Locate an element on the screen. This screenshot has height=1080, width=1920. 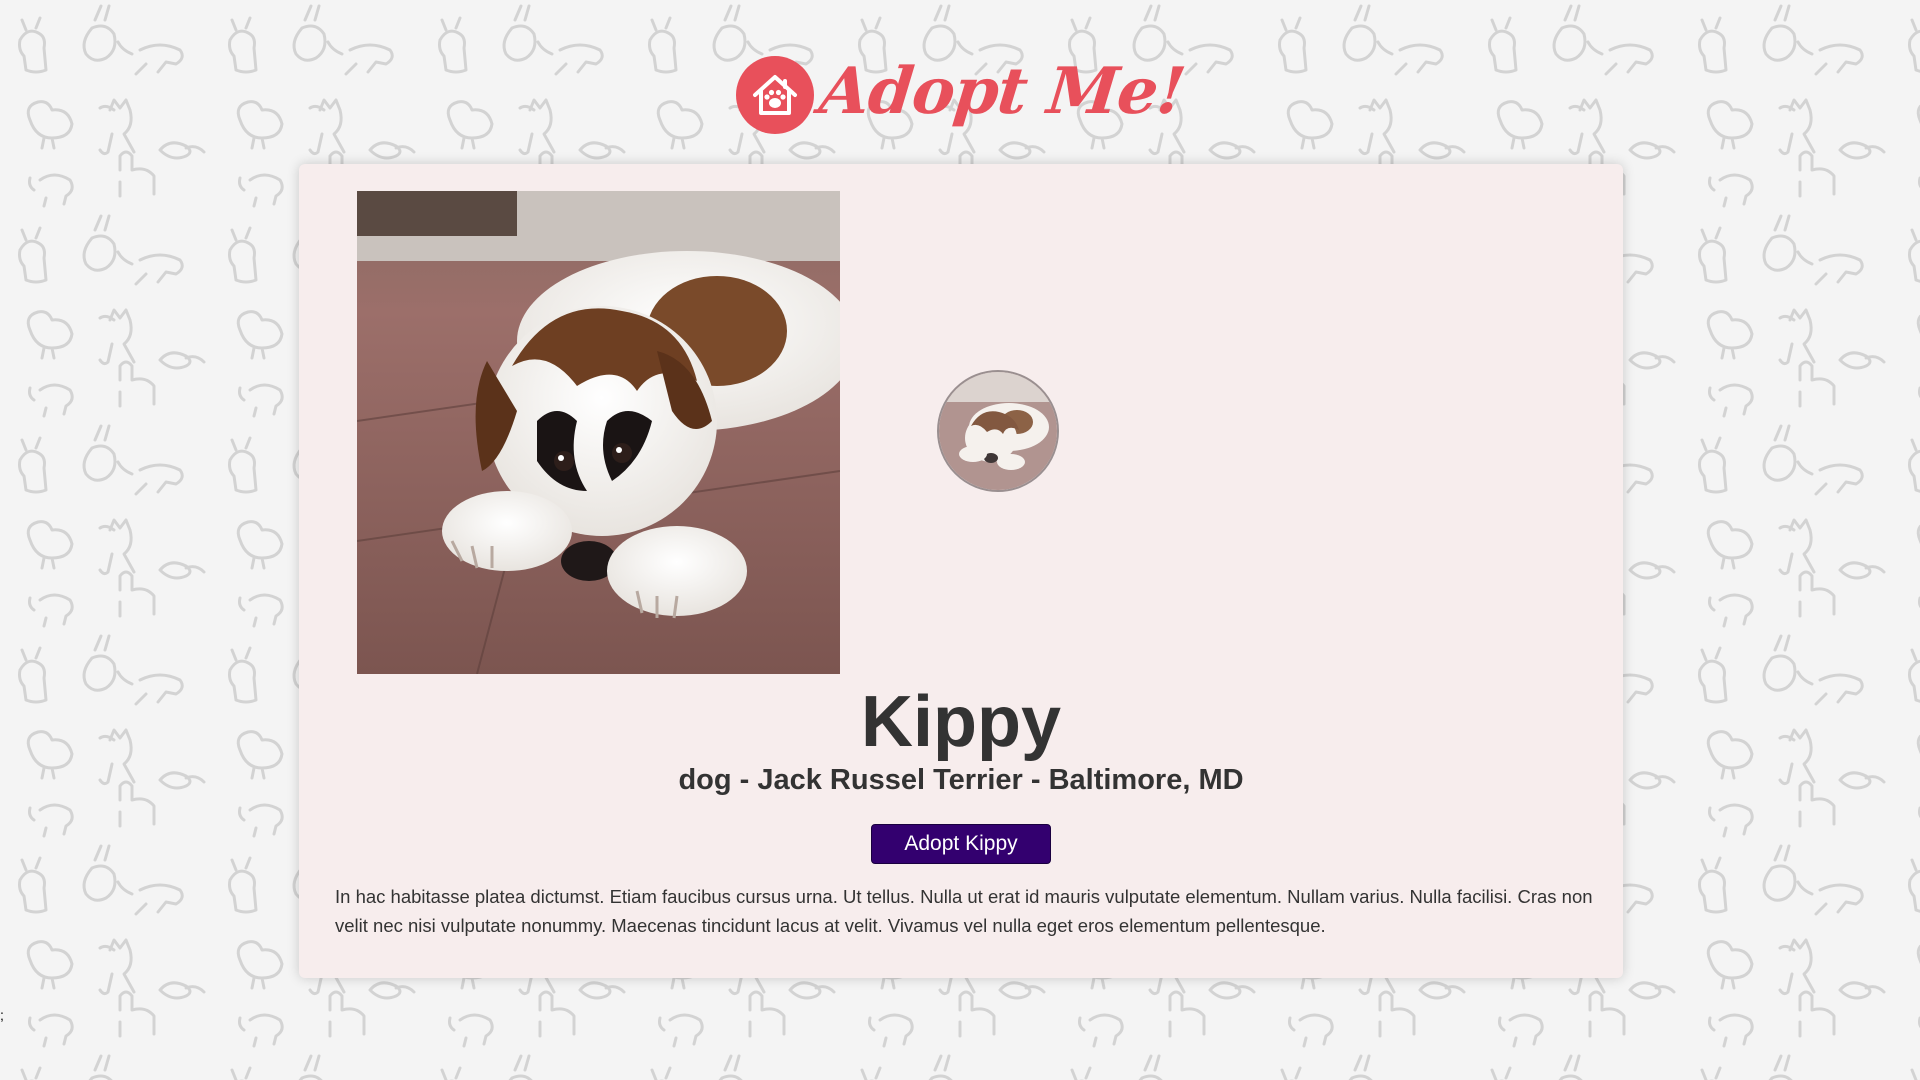
puppy-thumbnail is located at coordinates (998, 431).